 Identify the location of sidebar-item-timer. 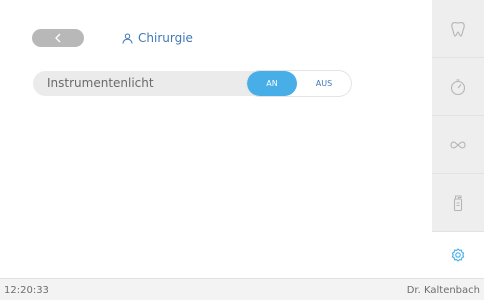
(458, 87).